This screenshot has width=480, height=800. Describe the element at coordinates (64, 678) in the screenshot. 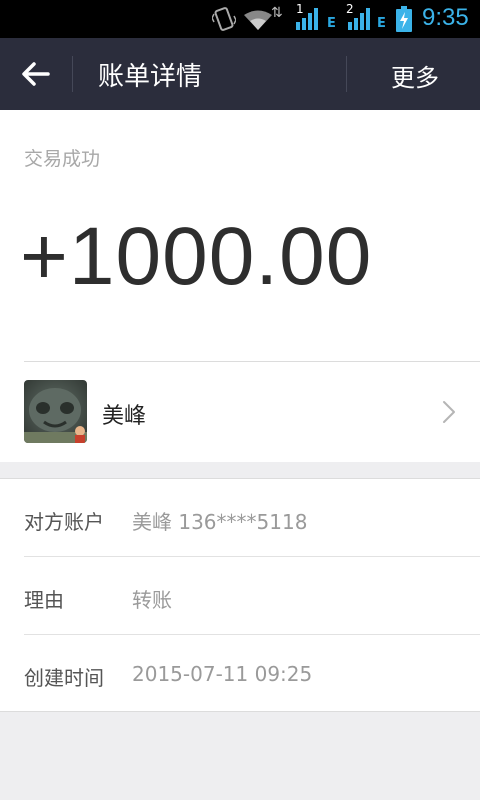

I see `detail-label: 创建时间` at that location.